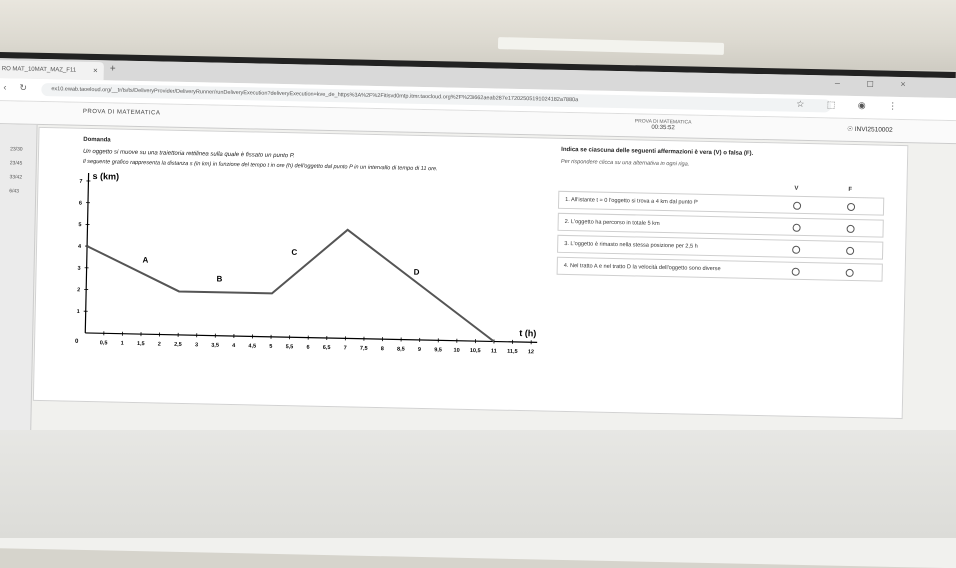 This screenshot has height=568, width=956. I want to click on reload-icon: ↻, so click(23, 87).